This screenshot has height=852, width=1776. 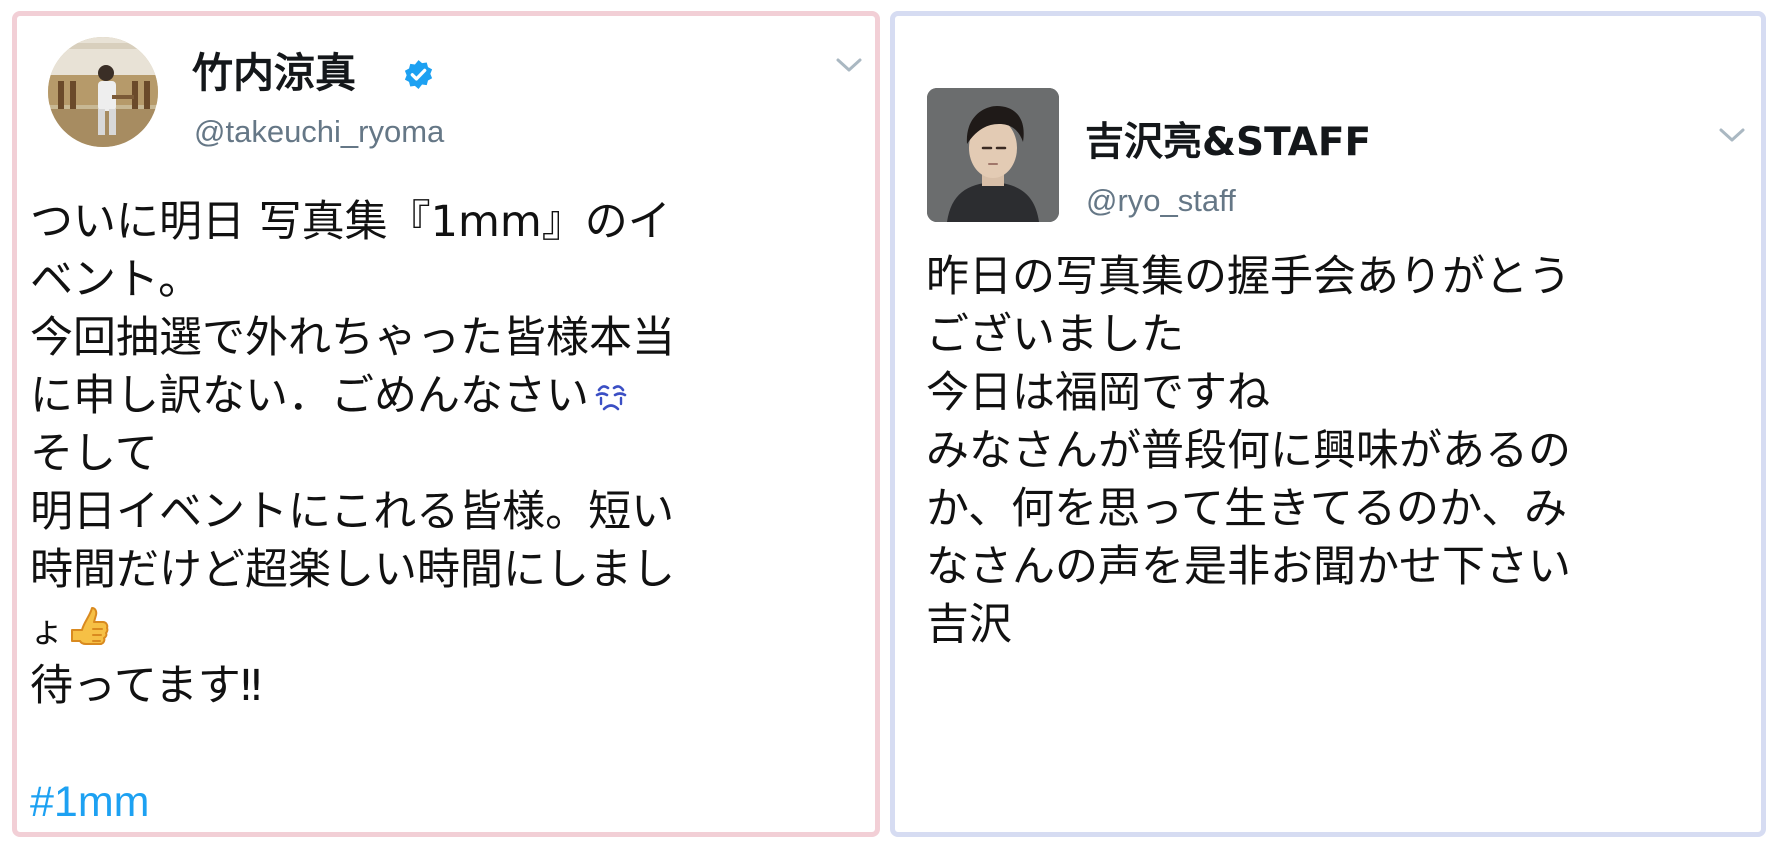 I want to click on display-name: 吉沢亮&STAFF, so click(x=1228, y=143).